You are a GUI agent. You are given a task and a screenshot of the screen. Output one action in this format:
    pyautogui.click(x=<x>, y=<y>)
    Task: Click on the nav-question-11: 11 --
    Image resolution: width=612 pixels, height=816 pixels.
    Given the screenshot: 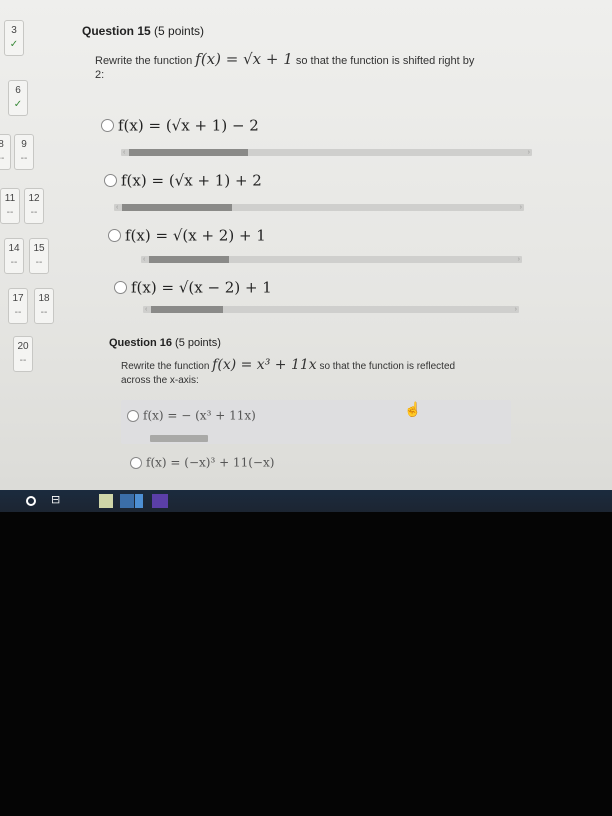 What is the action you would take?
    pyautogui.click(x=10, y=206)
    